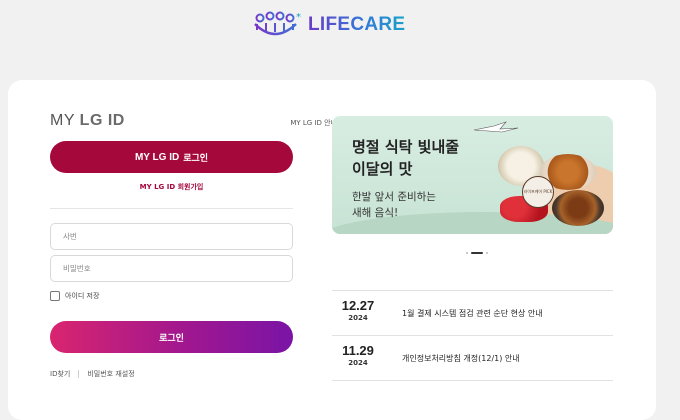 This screenshot has height=420, width=680. Describe the element at coordinates (82, 296) in the screenshot. I see `remember-id-label: 아이디 저장` at that location.